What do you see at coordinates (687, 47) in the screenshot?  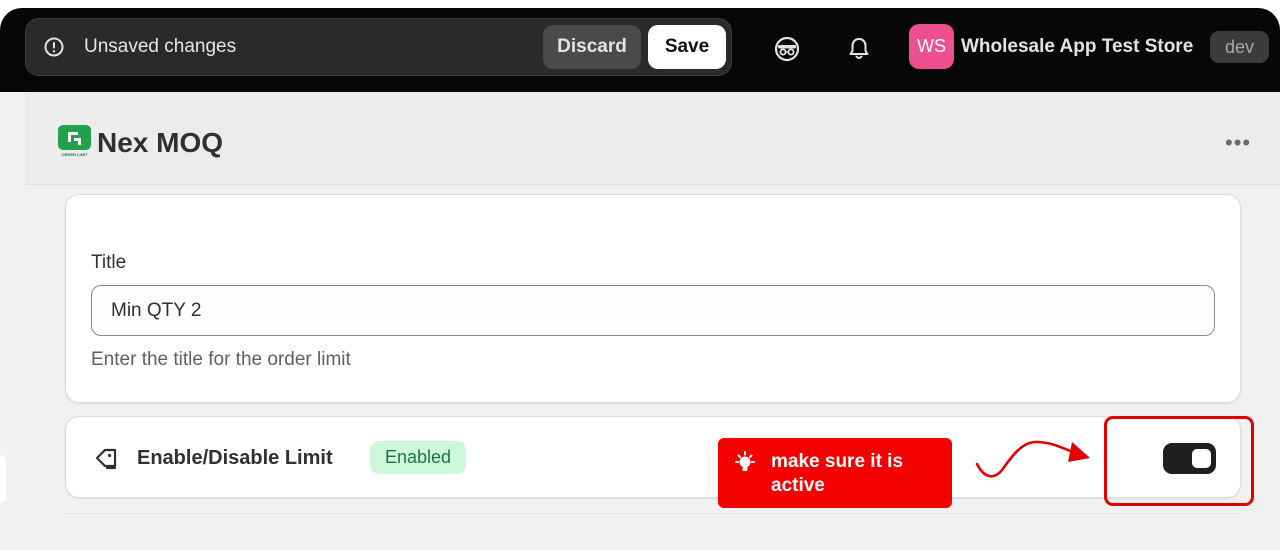 I see `save-button: Save` at bounding box center [687, 47].